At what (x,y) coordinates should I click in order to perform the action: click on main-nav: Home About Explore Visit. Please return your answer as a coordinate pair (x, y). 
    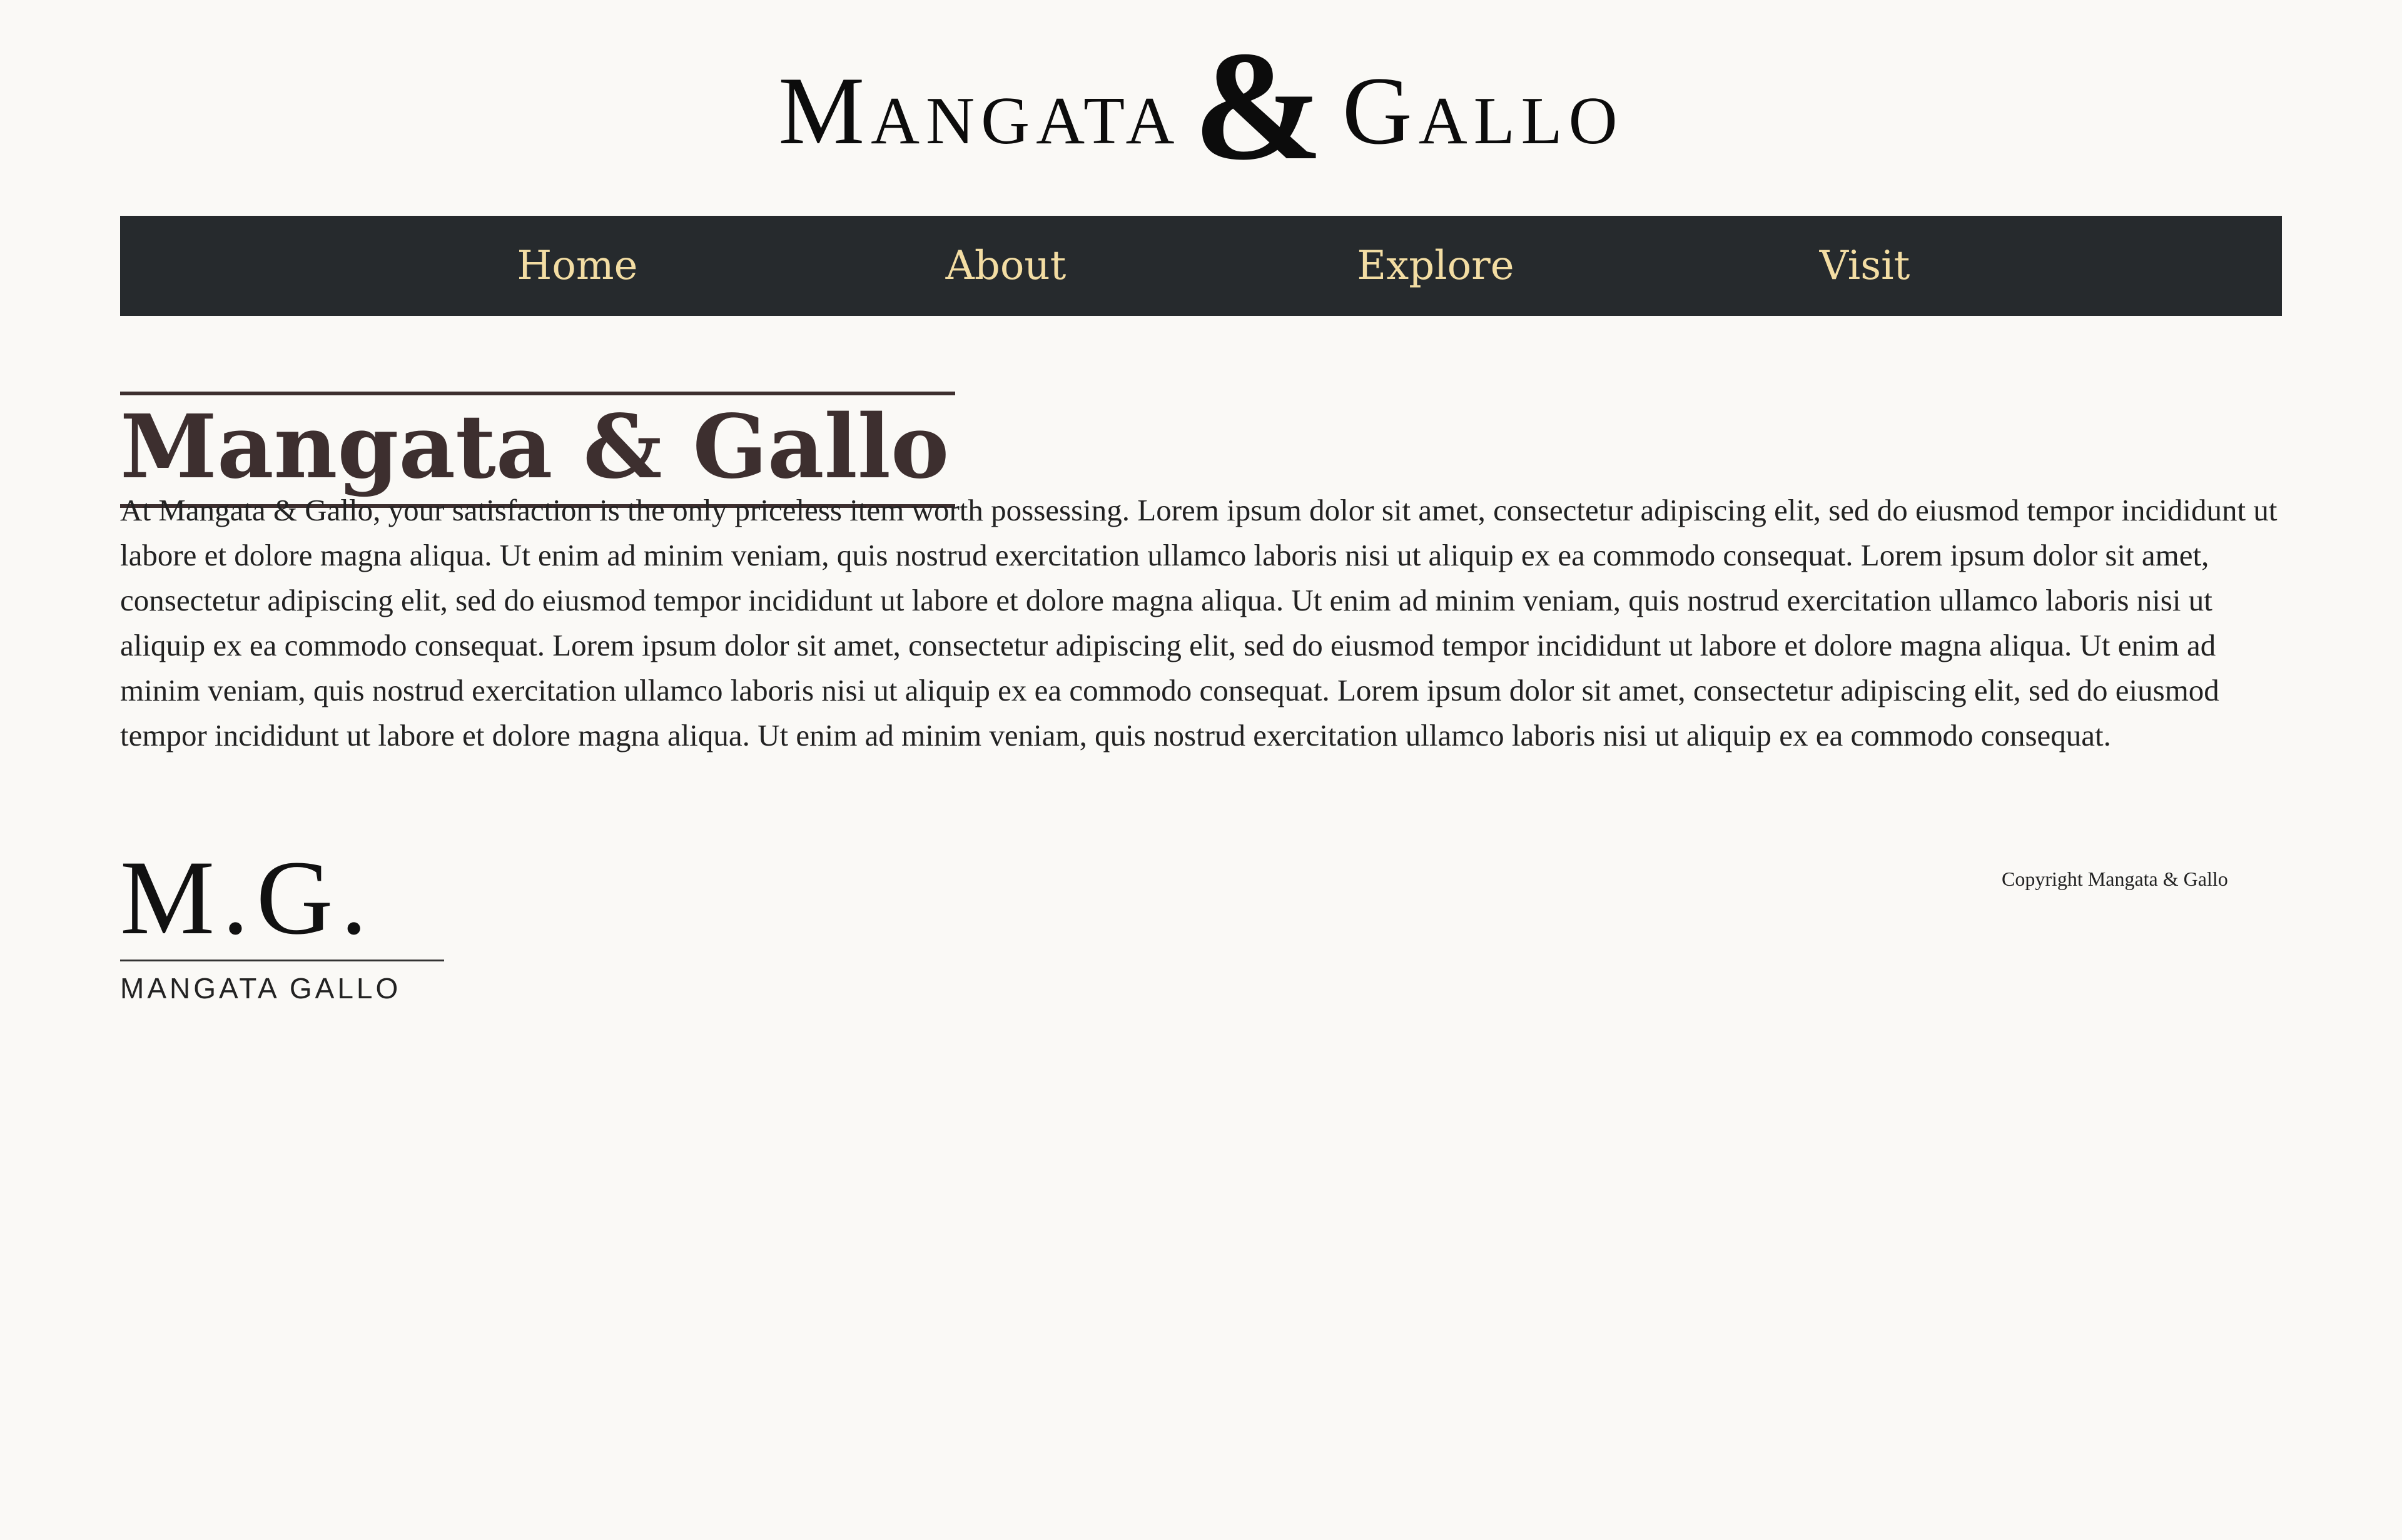
    Looking at the image, I should click on (1201, 266).